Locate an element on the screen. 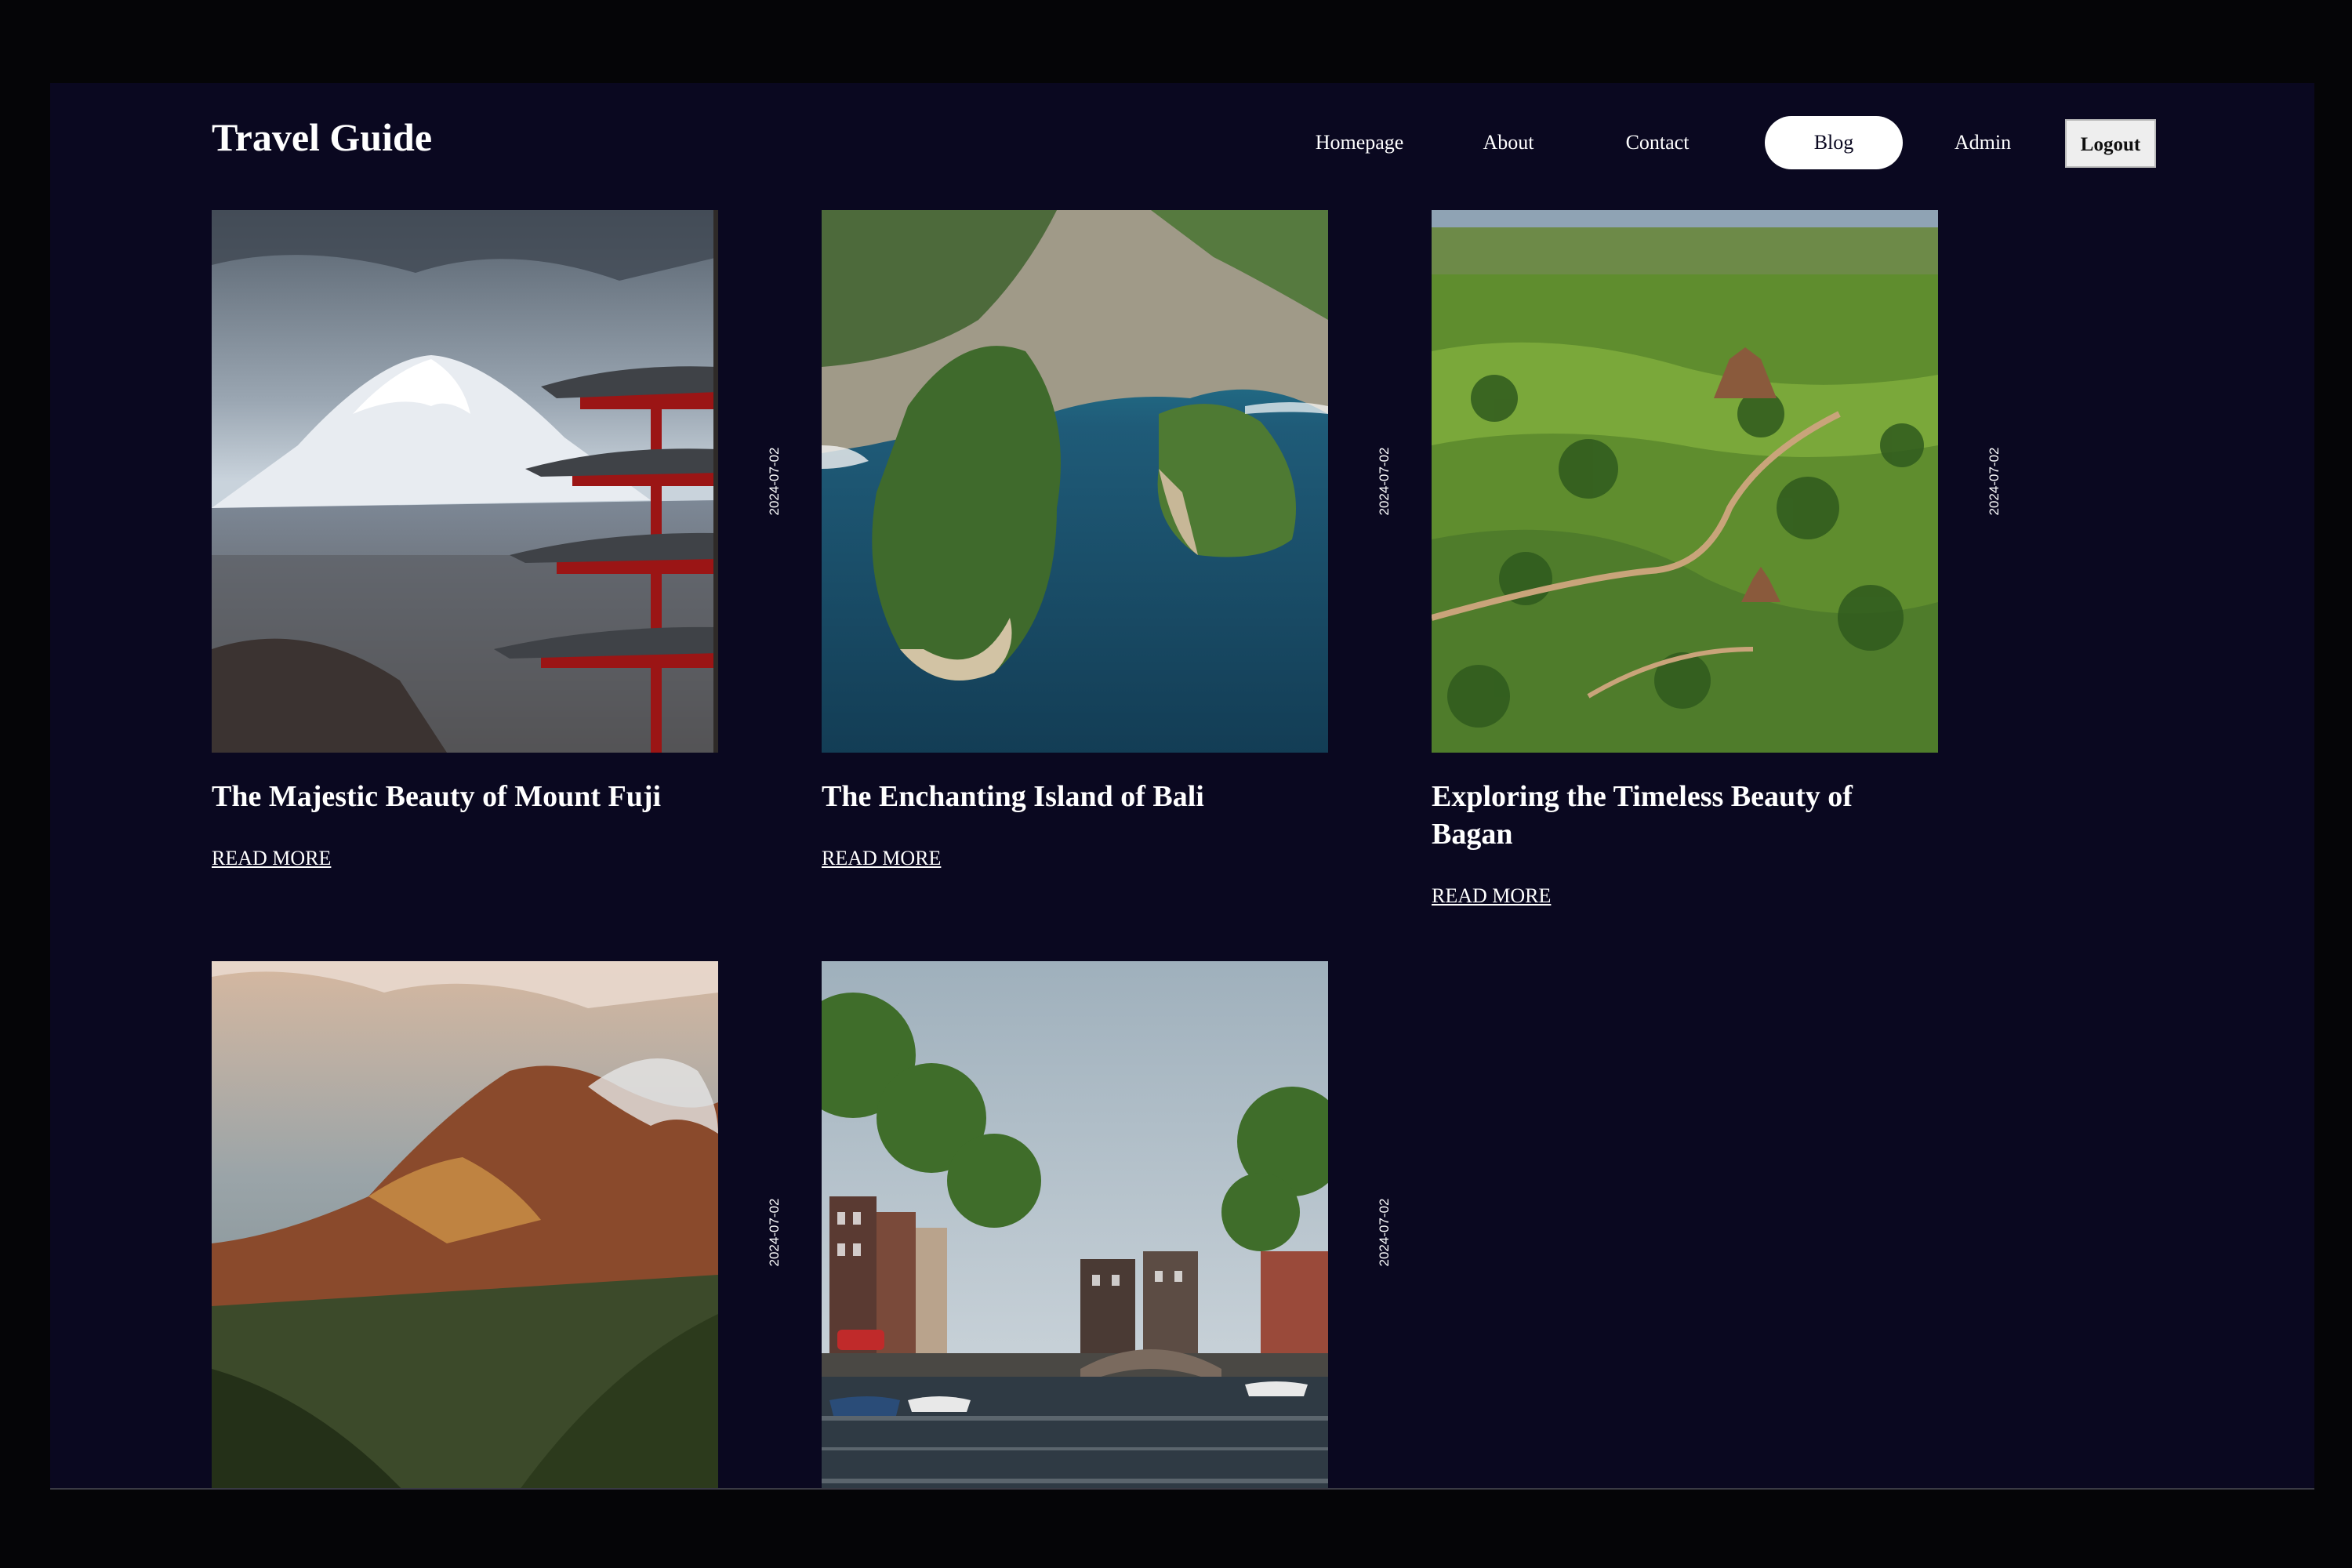 The height and width of the screenshot is (1568, 2352). frame-bottom-border is located at coordinates (1182, 1489).